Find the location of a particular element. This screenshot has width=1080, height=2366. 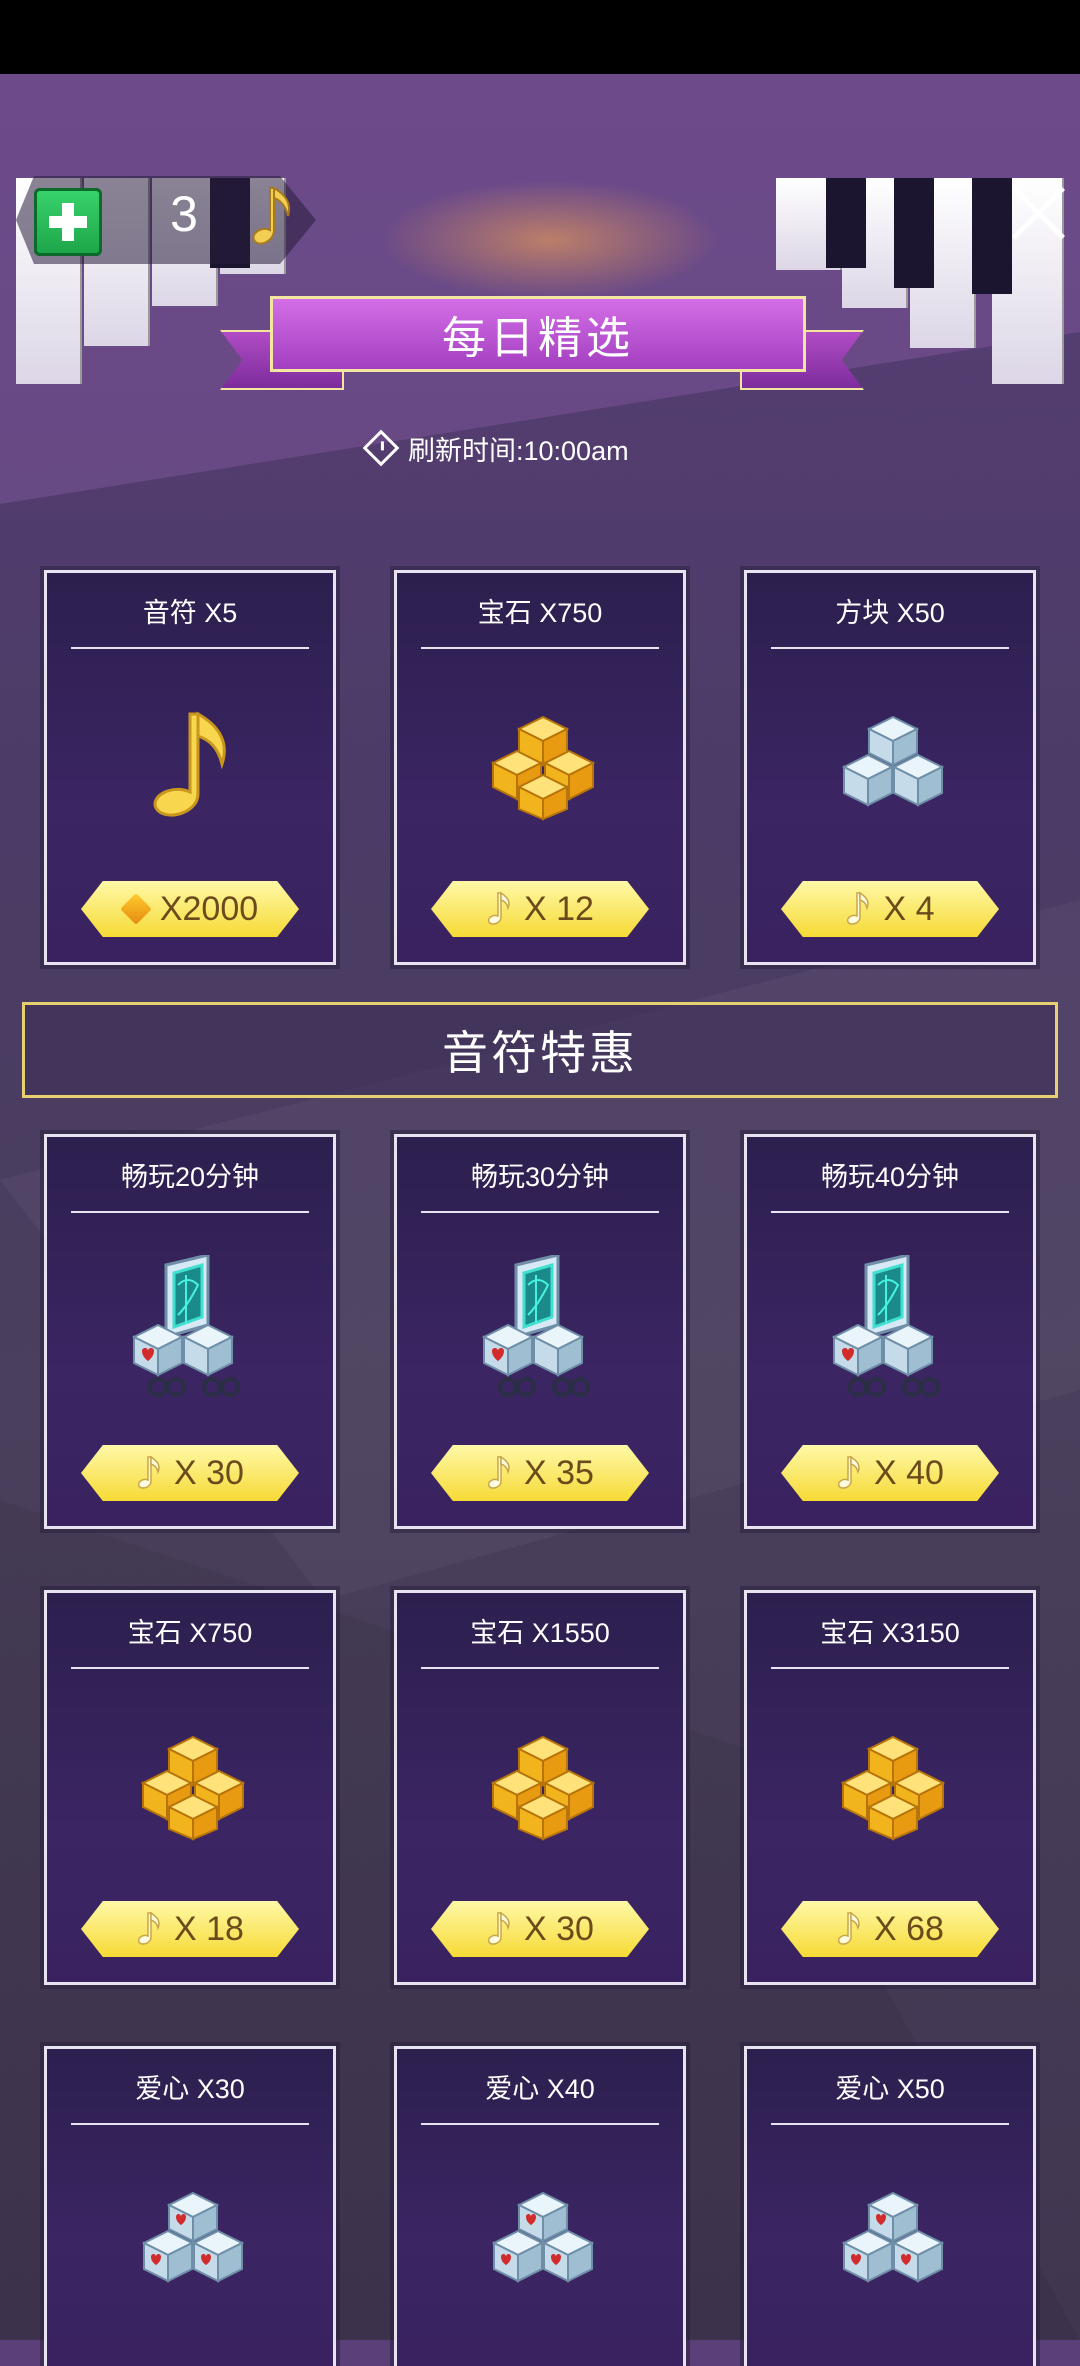

shop-card: 畅玩20分钟 X 30 is located at coordinates (190, 1331).